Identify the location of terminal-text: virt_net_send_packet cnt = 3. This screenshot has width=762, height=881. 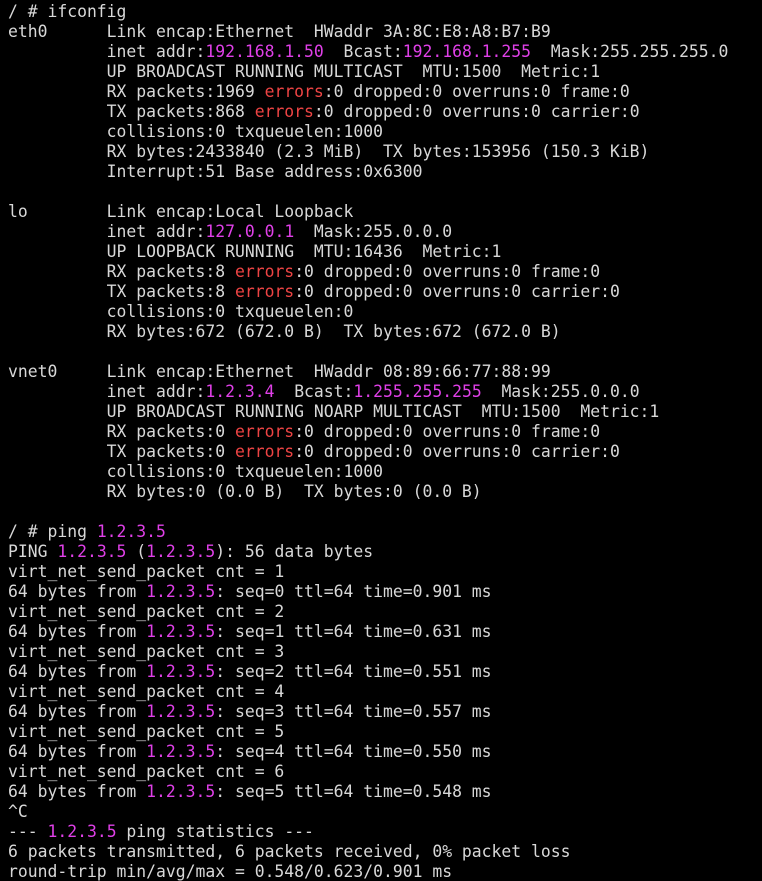
(146, 651).